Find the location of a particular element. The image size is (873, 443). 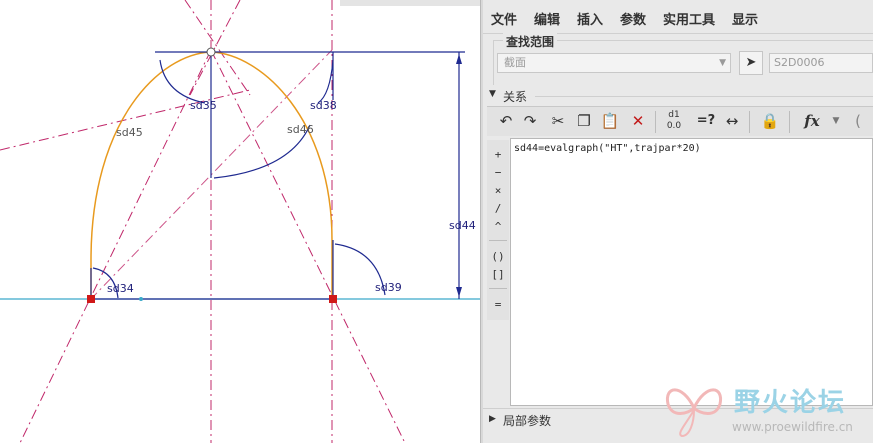

evaluate-icon: d1 0.0 is located at coordinates (674, 121).